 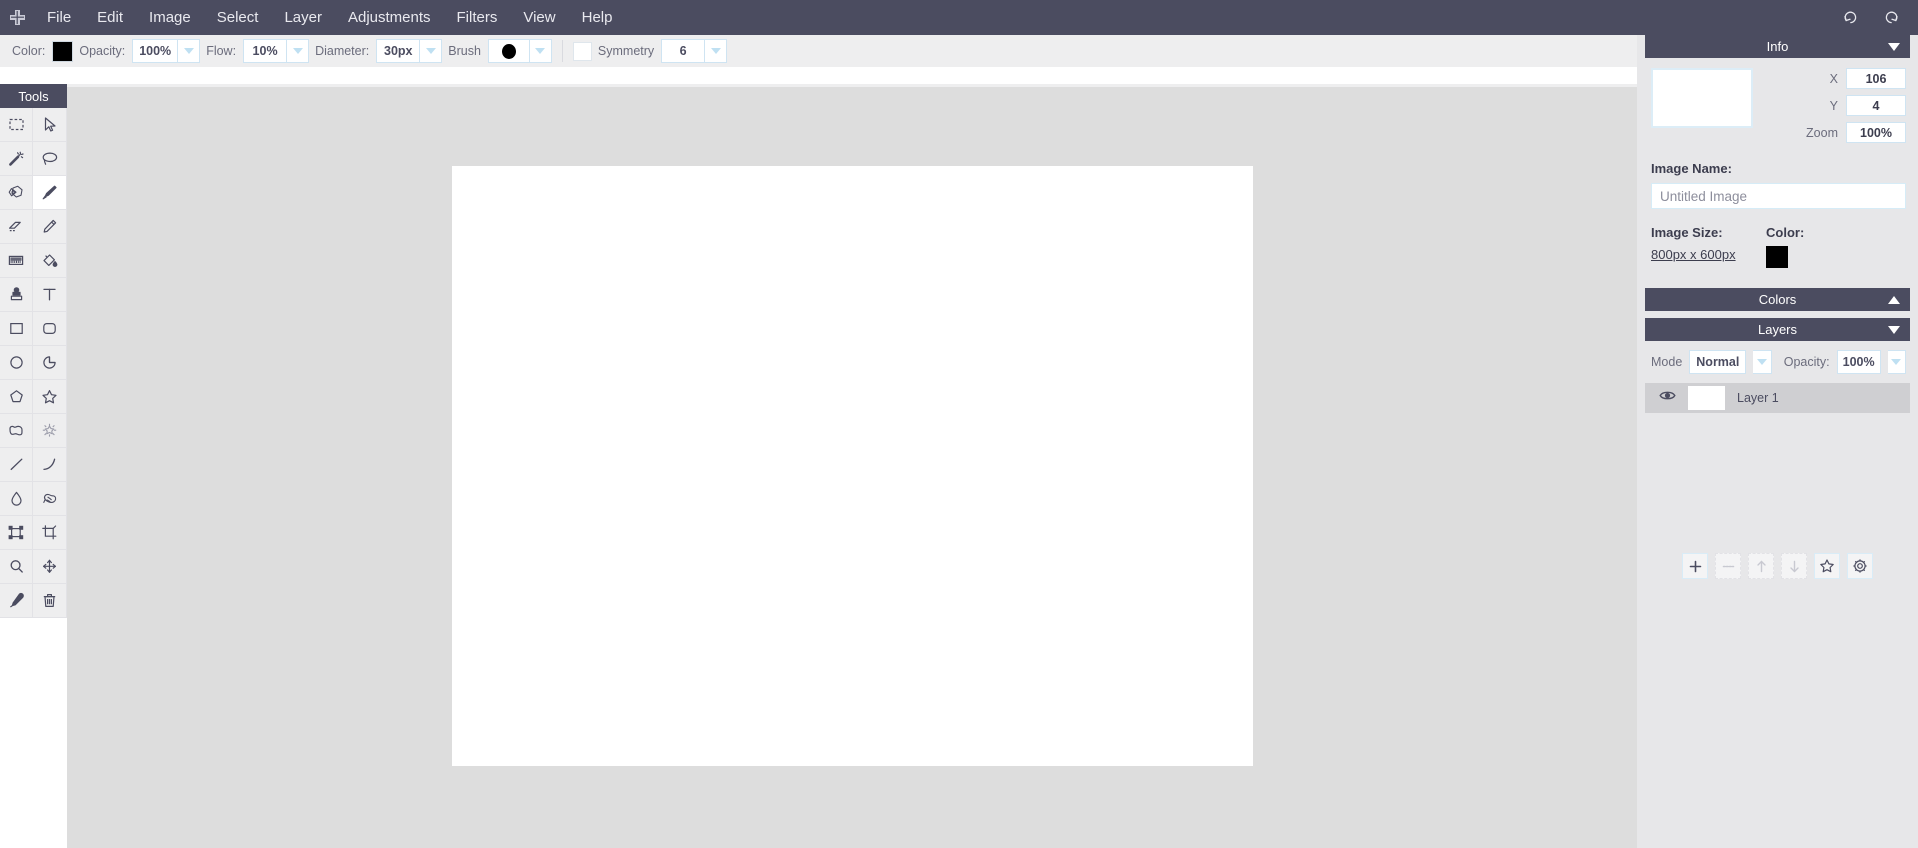 What do you see at coordinates (1891, 18) in the screenshot?
I see `redo-icon` at bounding box center [1891, 18].